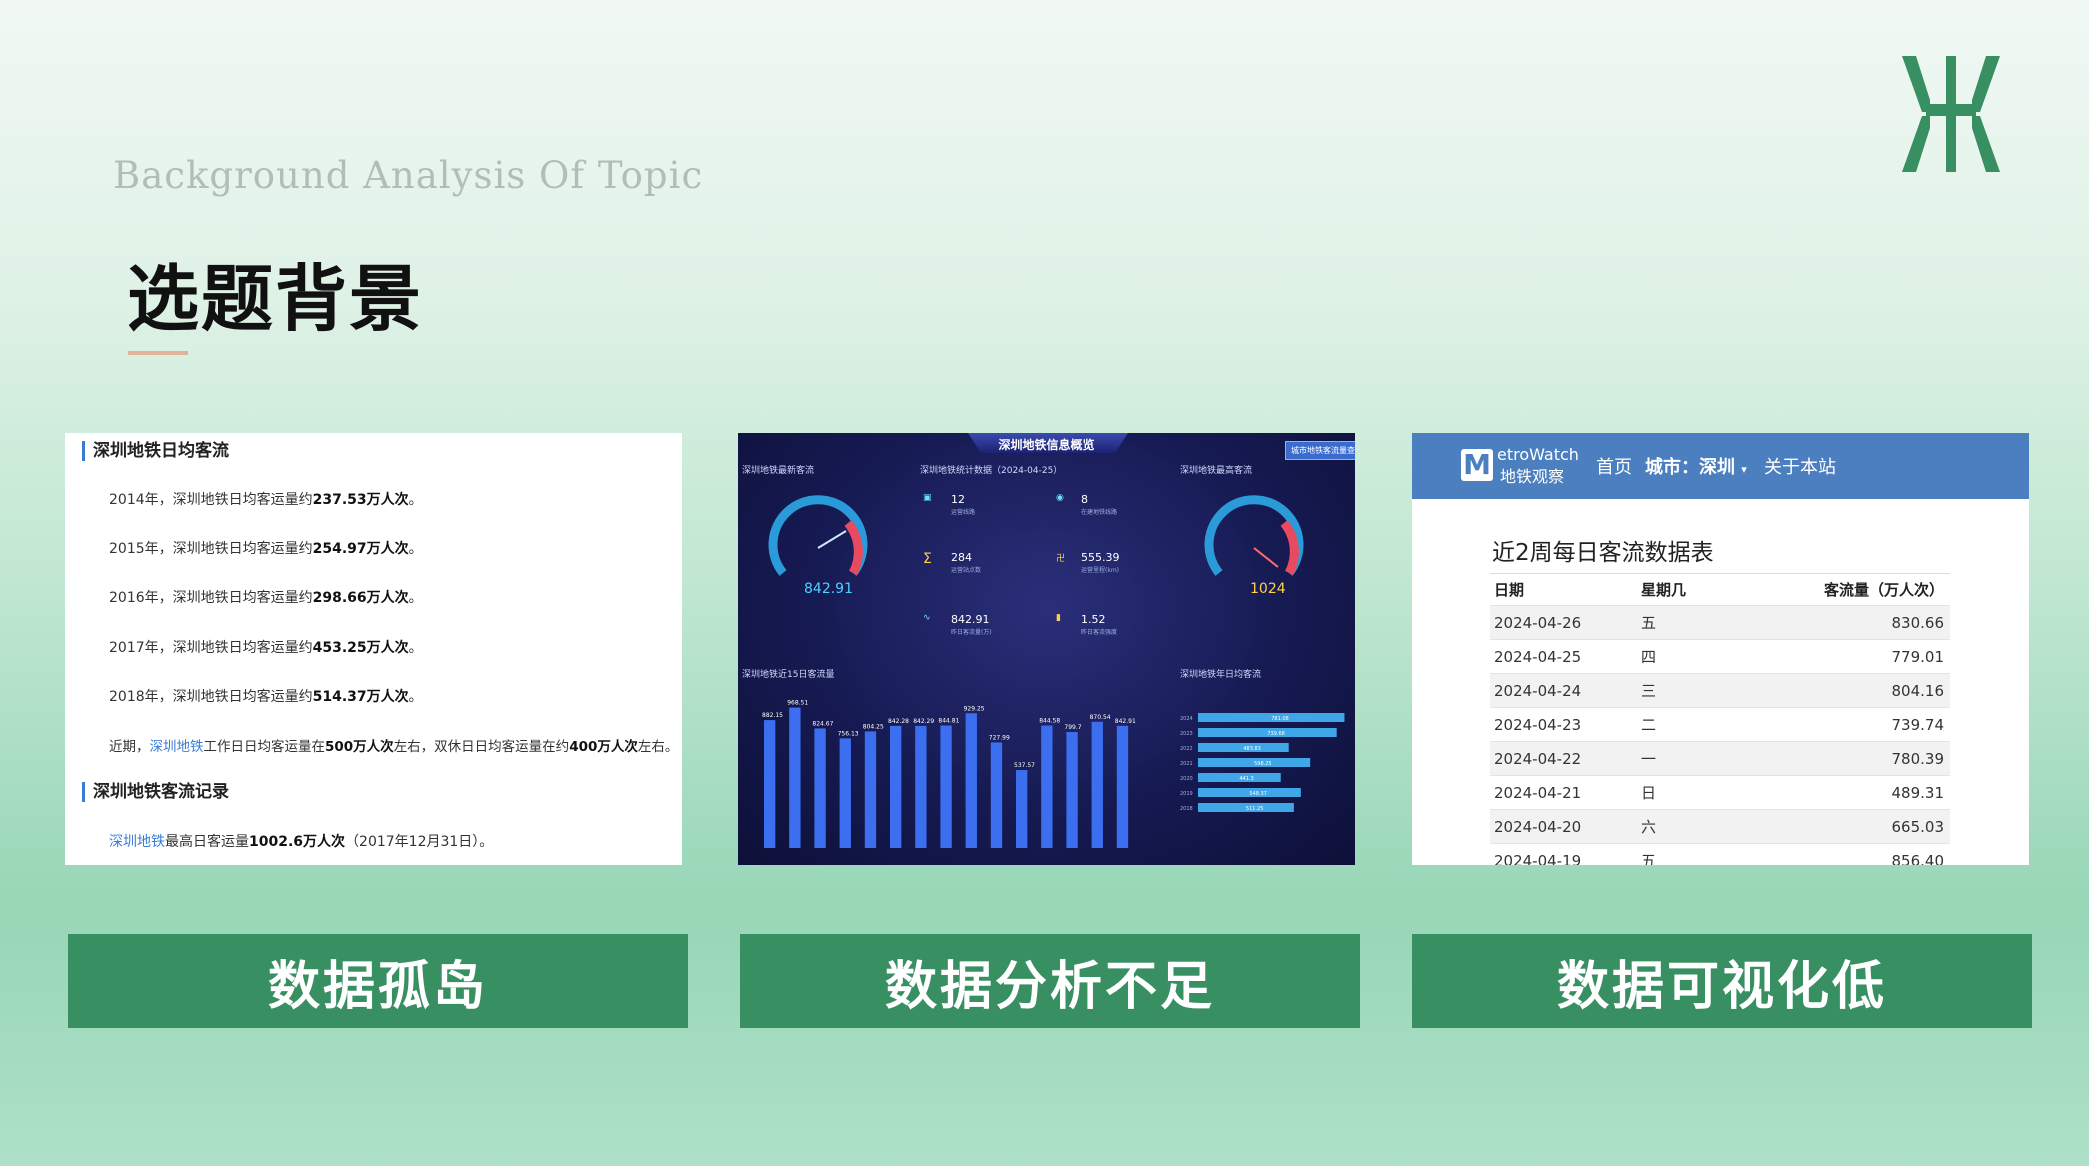  I want to click on hbar-value-label: 483.83, so click(1252, 749).